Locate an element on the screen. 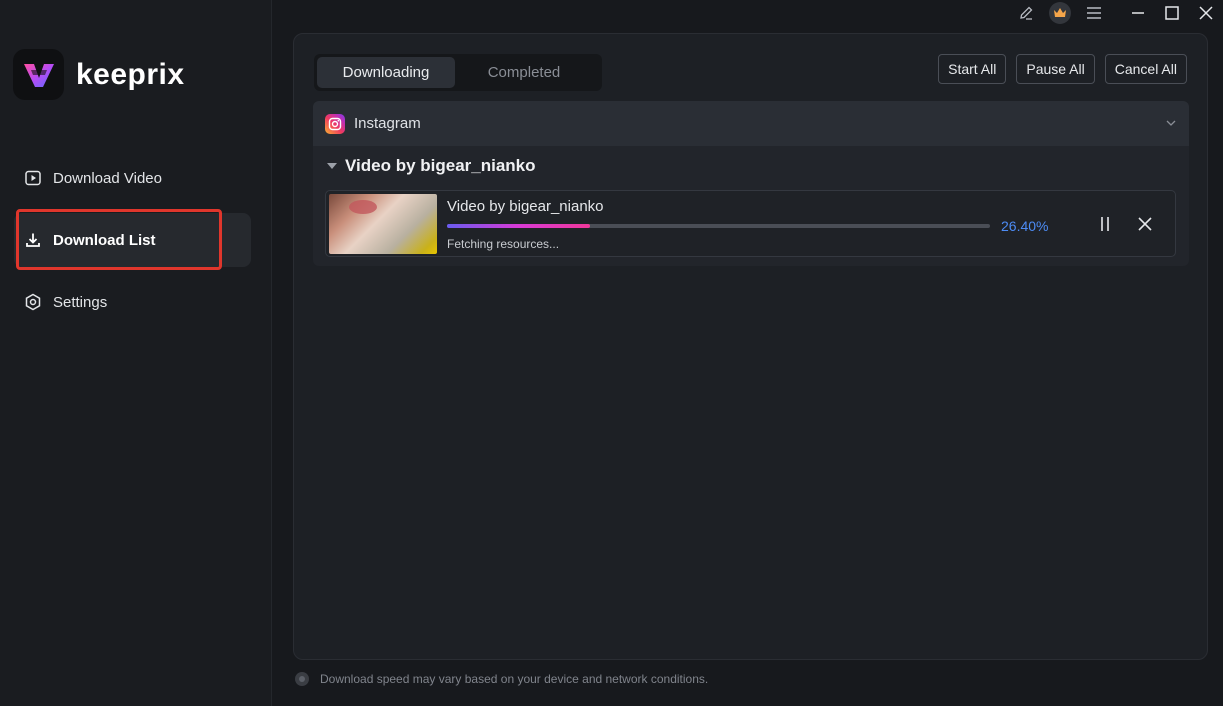 The width and height of the screenshot is (1223, 706). progress-fill is located at coordinates (519, 226).